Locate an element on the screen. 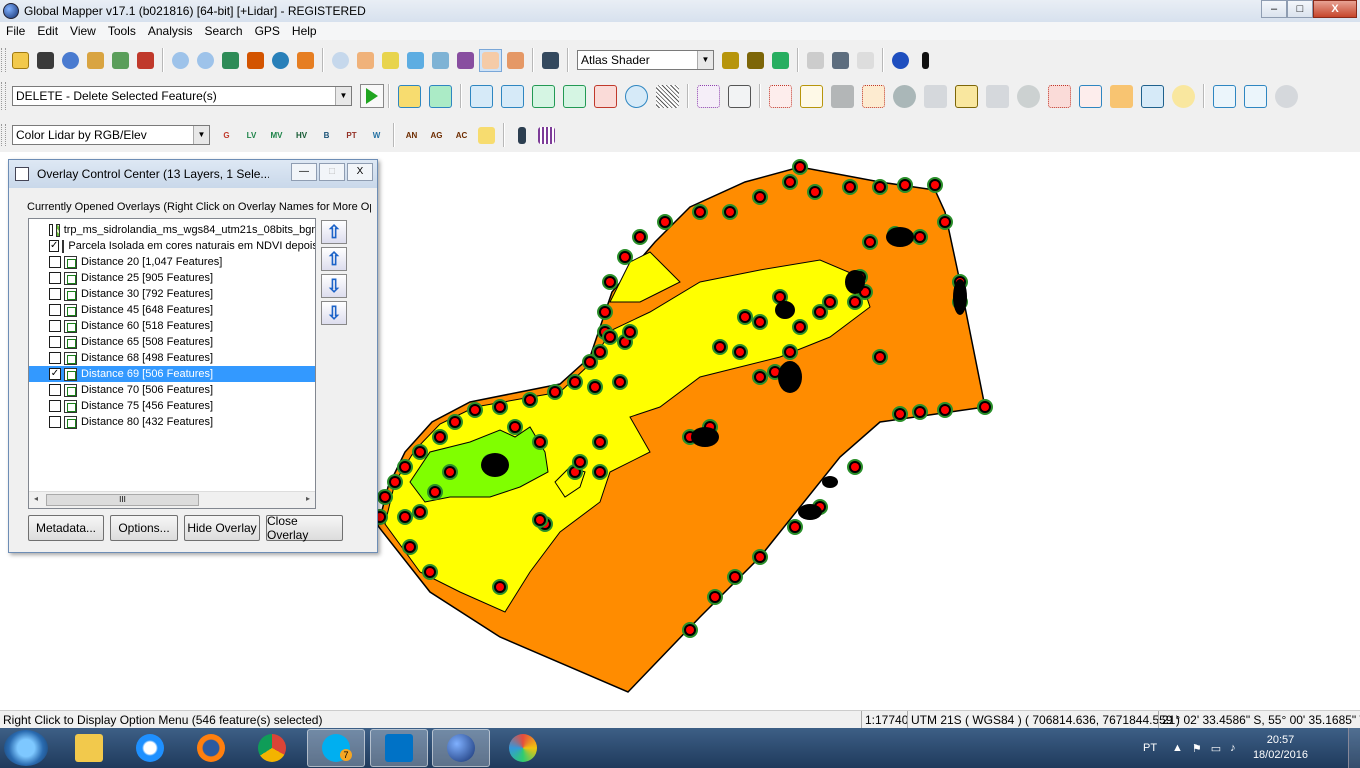 The width and height of the screenshot is (1360, 768). split-line-icon is located at coordinates (543, 96).